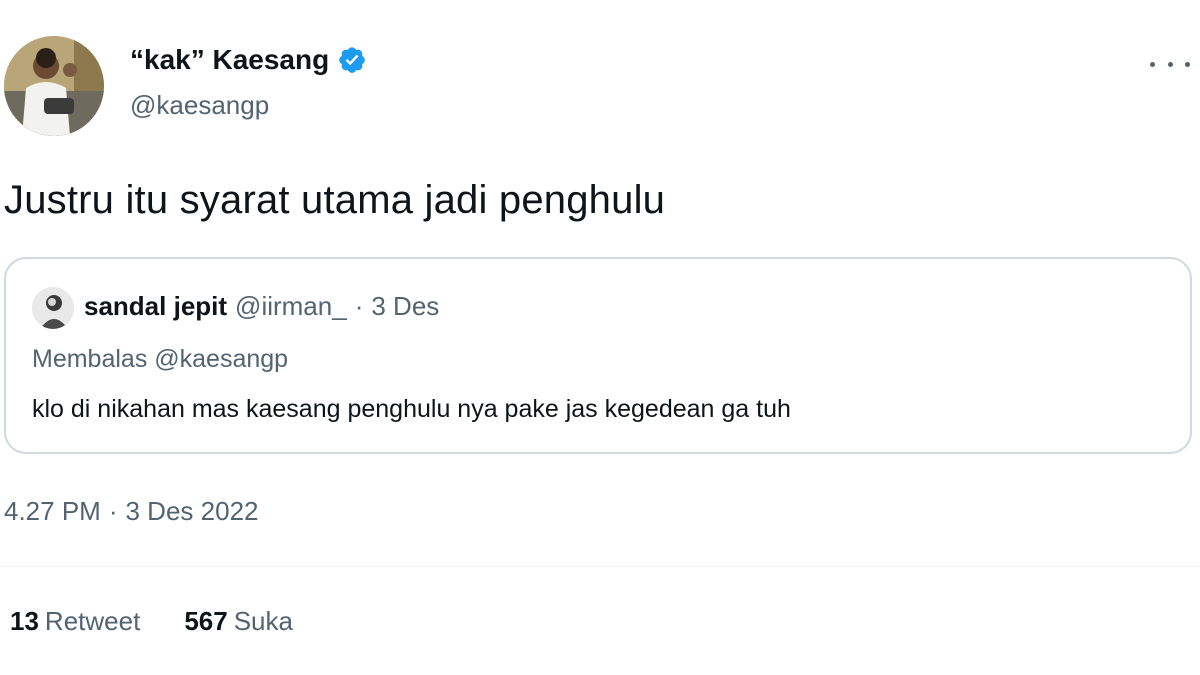  Describe the element at coordinates (199, 105) in the screenshot. I see `author-handle: @kaesangp` at that location.